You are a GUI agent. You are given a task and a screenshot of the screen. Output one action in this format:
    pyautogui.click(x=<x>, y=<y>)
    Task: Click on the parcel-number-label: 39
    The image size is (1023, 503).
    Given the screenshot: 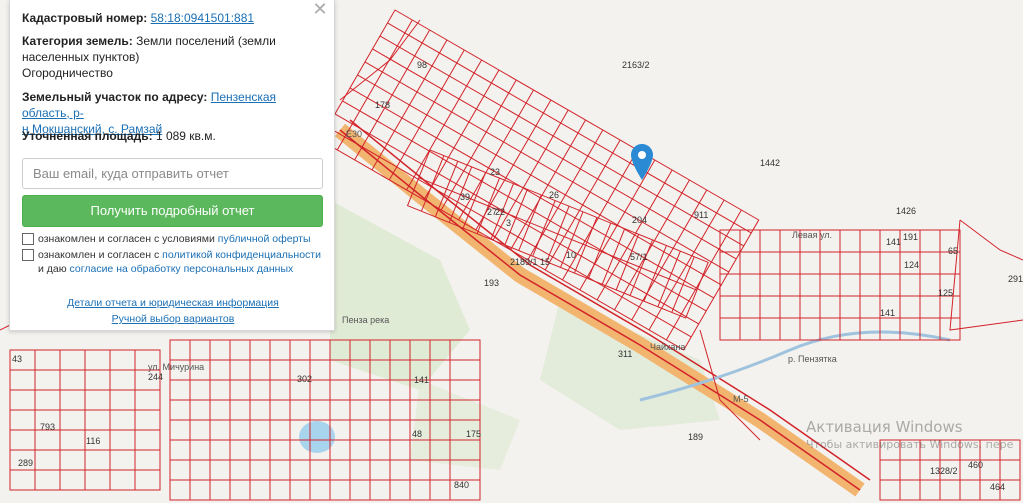 What is the action you would take?
    pyautogui.click(x=465, y=197)
    